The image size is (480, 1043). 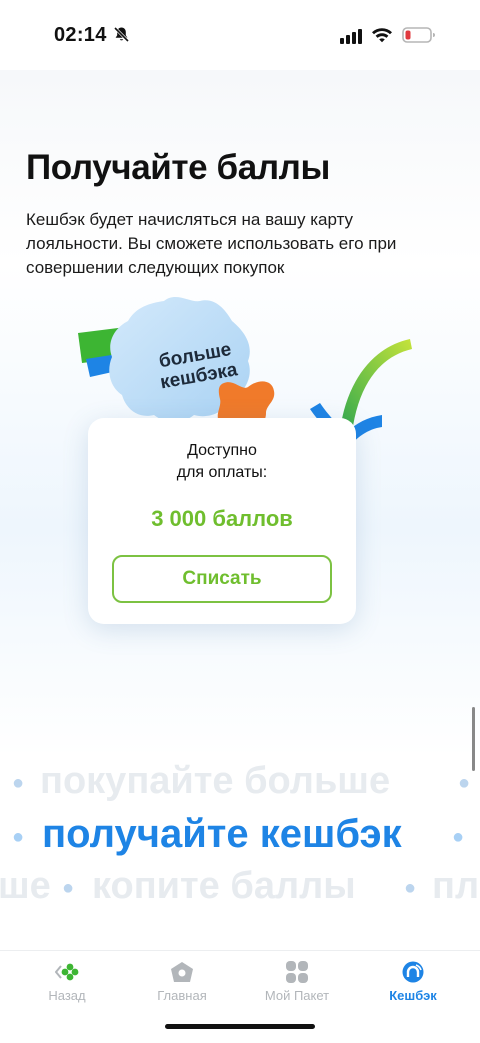 I want to click on marquee-line-3: ше ● копите баллы ● пл, so click(x=240, y=890).